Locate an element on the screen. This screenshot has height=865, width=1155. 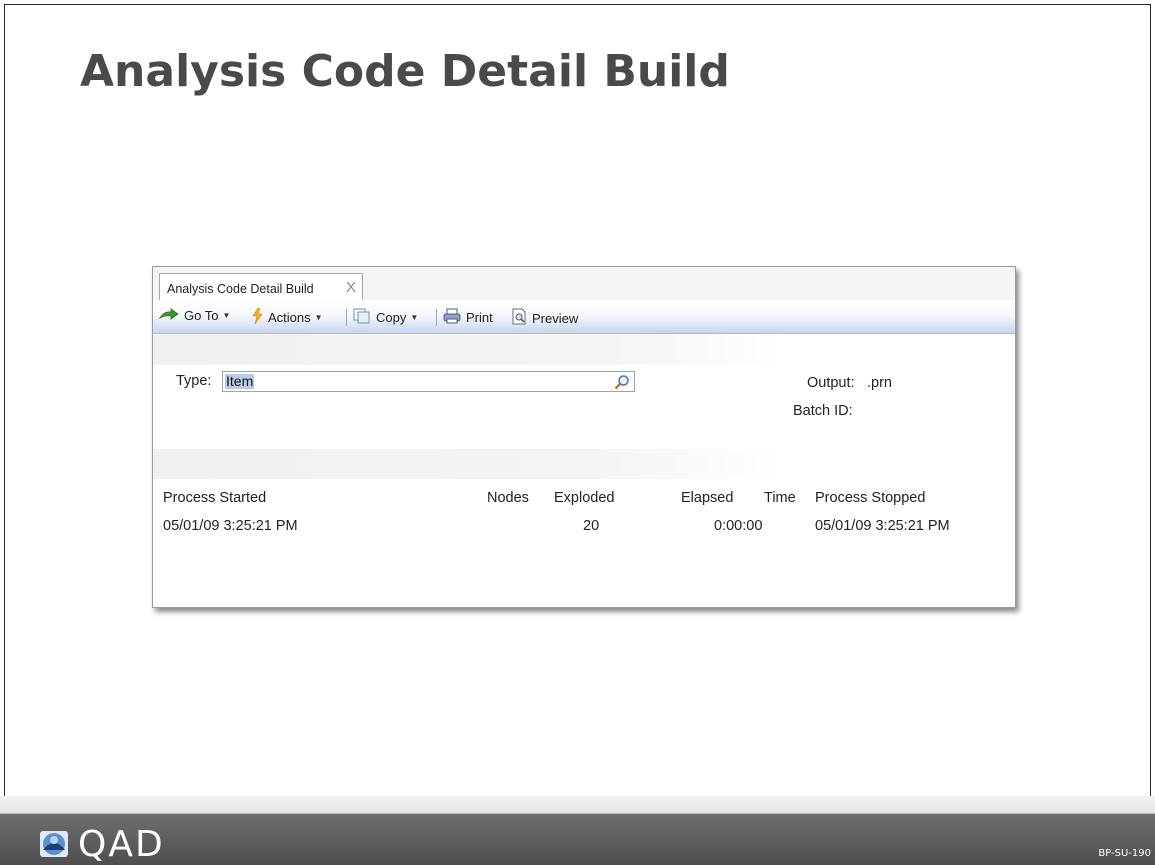
cell-process-started: 05/01/09 3:25:21 PM is located at coordinates (230, 526).